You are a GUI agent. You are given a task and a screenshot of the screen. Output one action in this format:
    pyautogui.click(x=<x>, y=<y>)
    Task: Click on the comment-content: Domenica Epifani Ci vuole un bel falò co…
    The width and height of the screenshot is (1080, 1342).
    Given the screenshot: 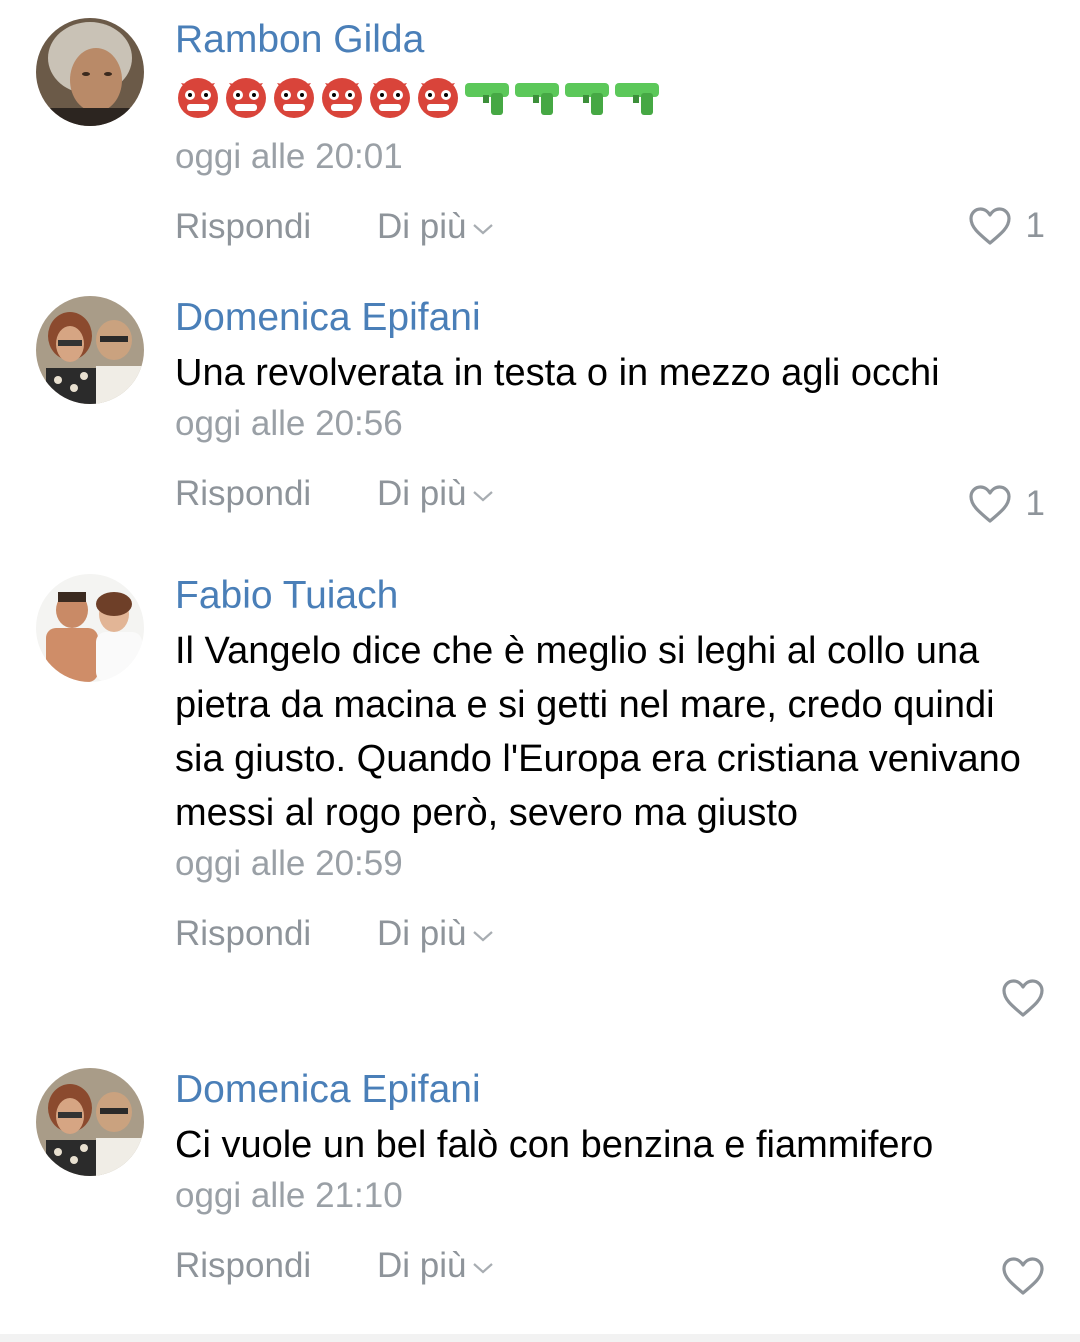 What is the action you would take?
    pyautogui.click(x=610, y=1171)
    